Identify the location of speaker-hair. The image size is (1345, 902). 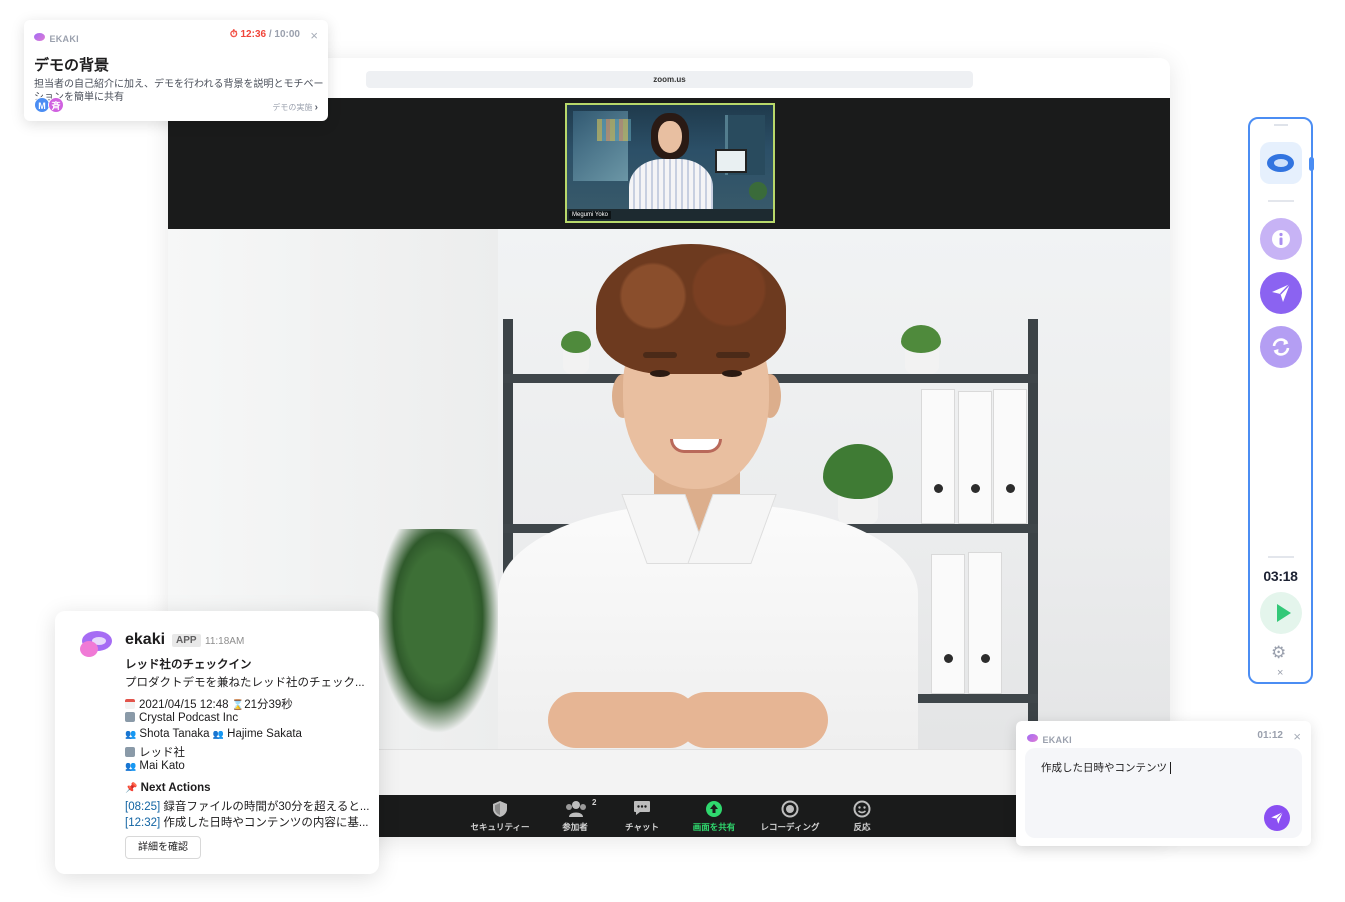
(691, 309).